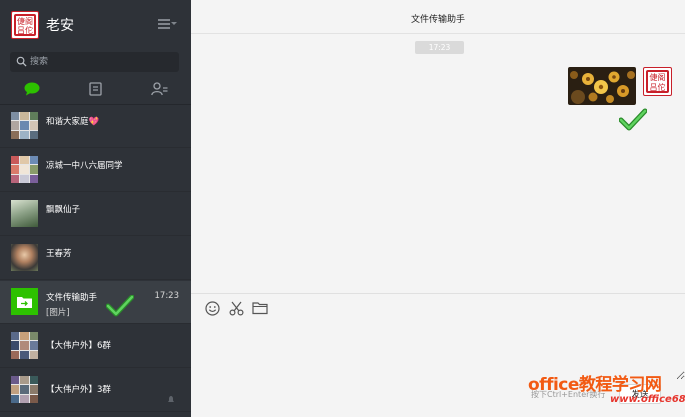 This screenshot has width=685, height=417. What do you see at coordinates (95, 214) in the screenshot?
I see `chat-item-piaopiao: 飘飘仙子` at bounding box center [95, 214].